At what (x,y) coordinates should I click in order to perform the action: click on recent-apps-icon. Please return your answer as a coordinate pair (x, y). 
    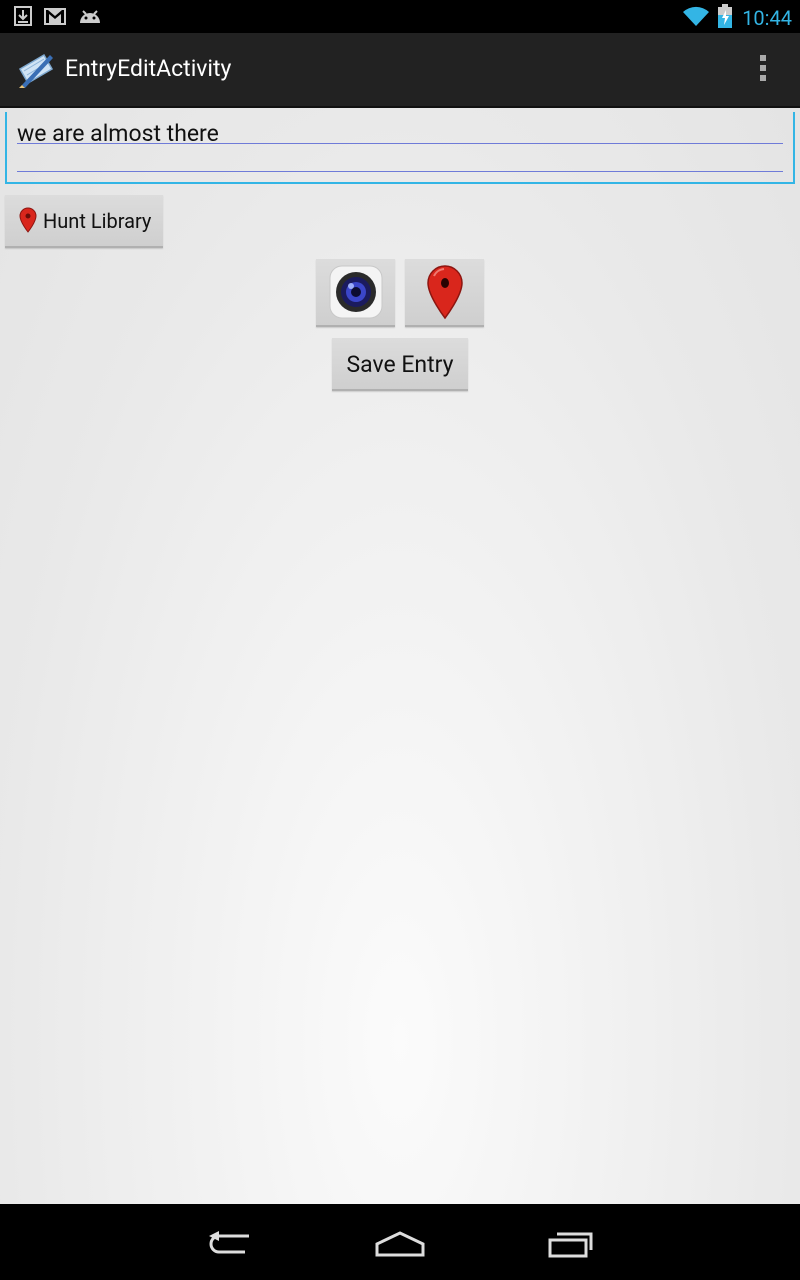
    Looking at the image, I should click on (572, 1245).